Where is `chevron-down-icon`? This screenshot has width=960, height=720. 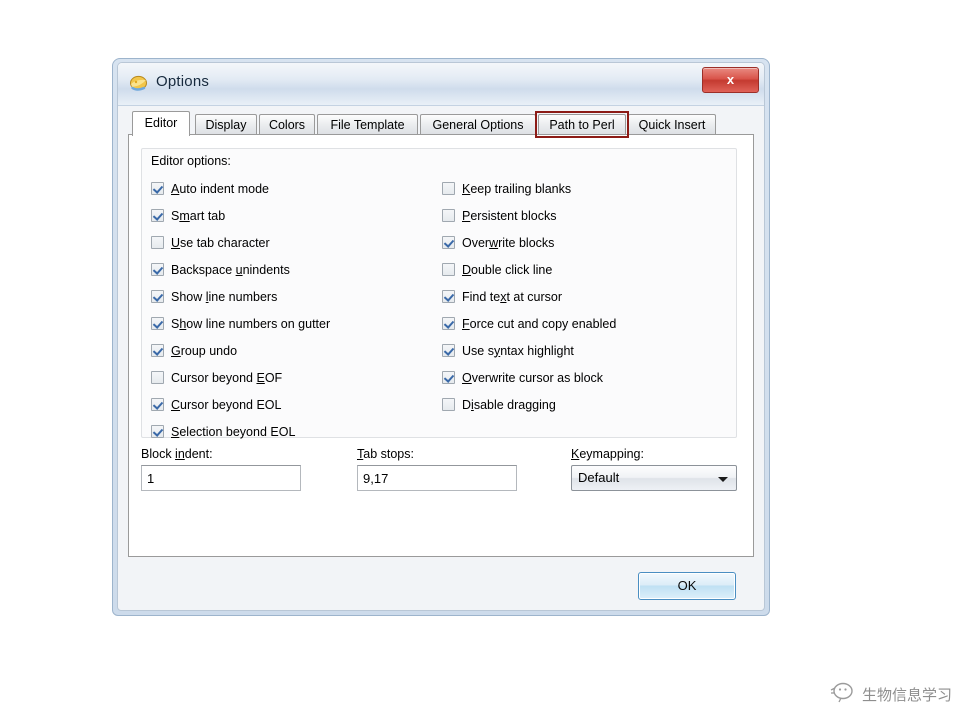
chevron-down-icon is located at coordinates (723, 479).